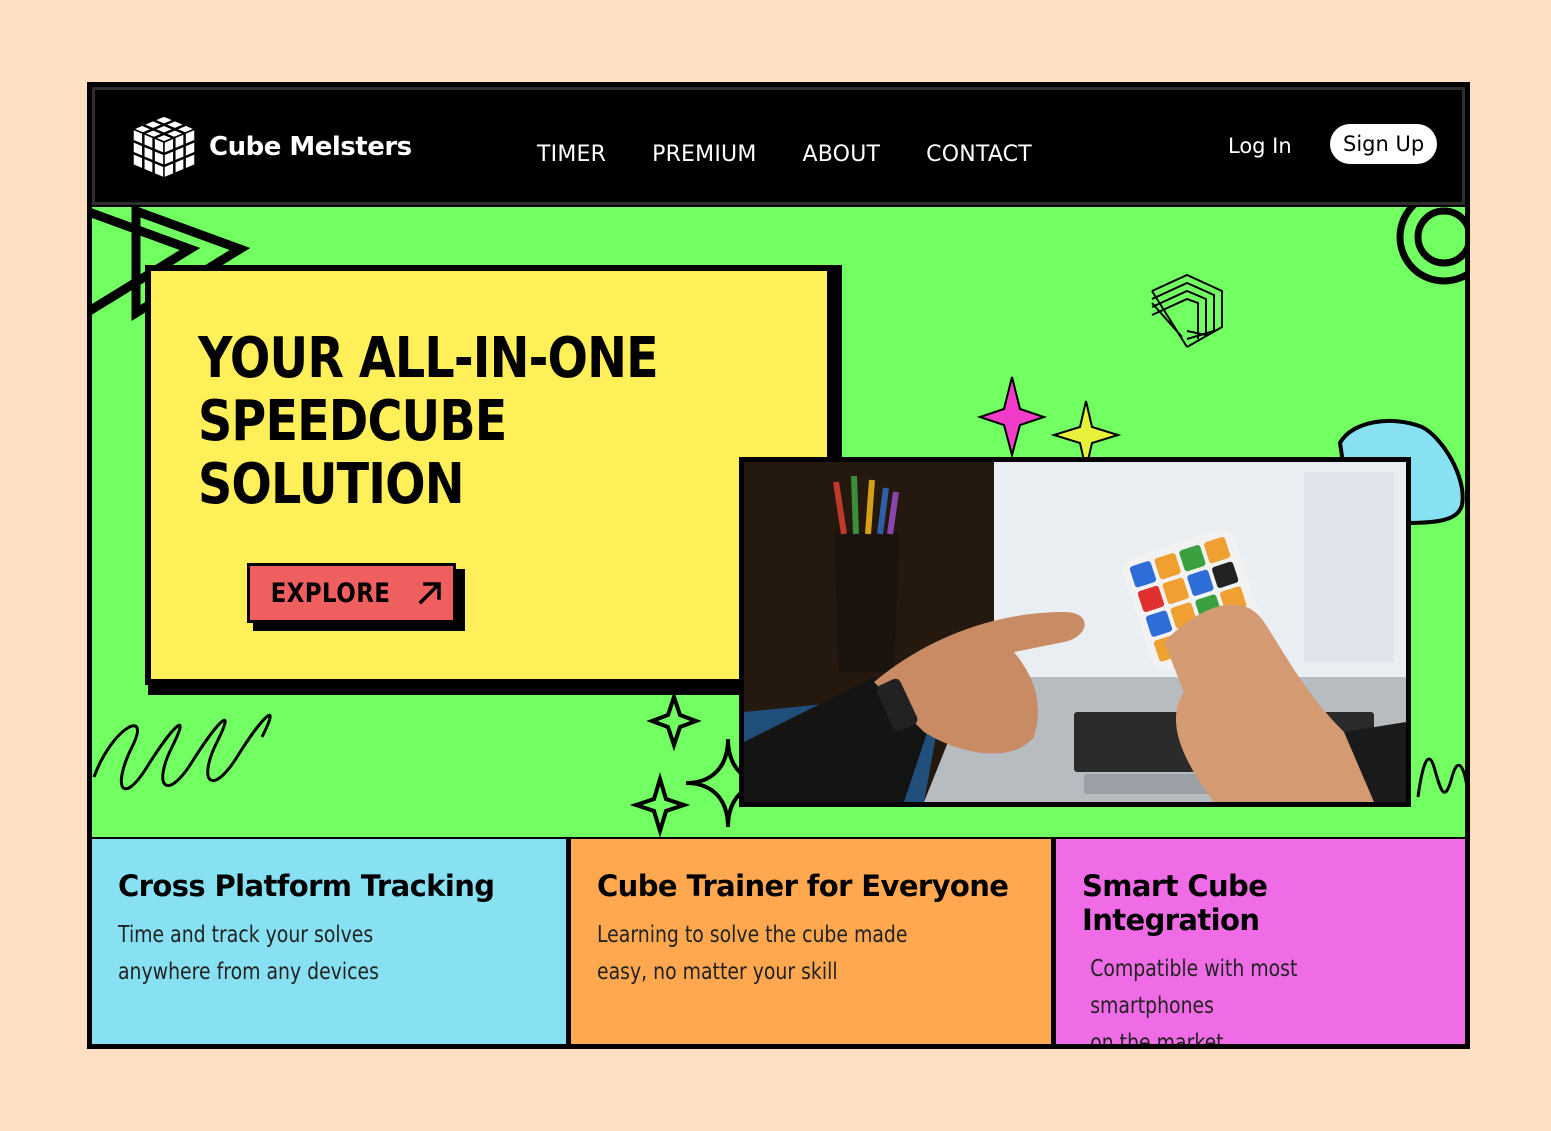 The width and height of the screenshot is (1551, 1131). Describe the element at coordinates (1384, 144) in the screenshot. I see `signup-button: Sign Up` at that location.